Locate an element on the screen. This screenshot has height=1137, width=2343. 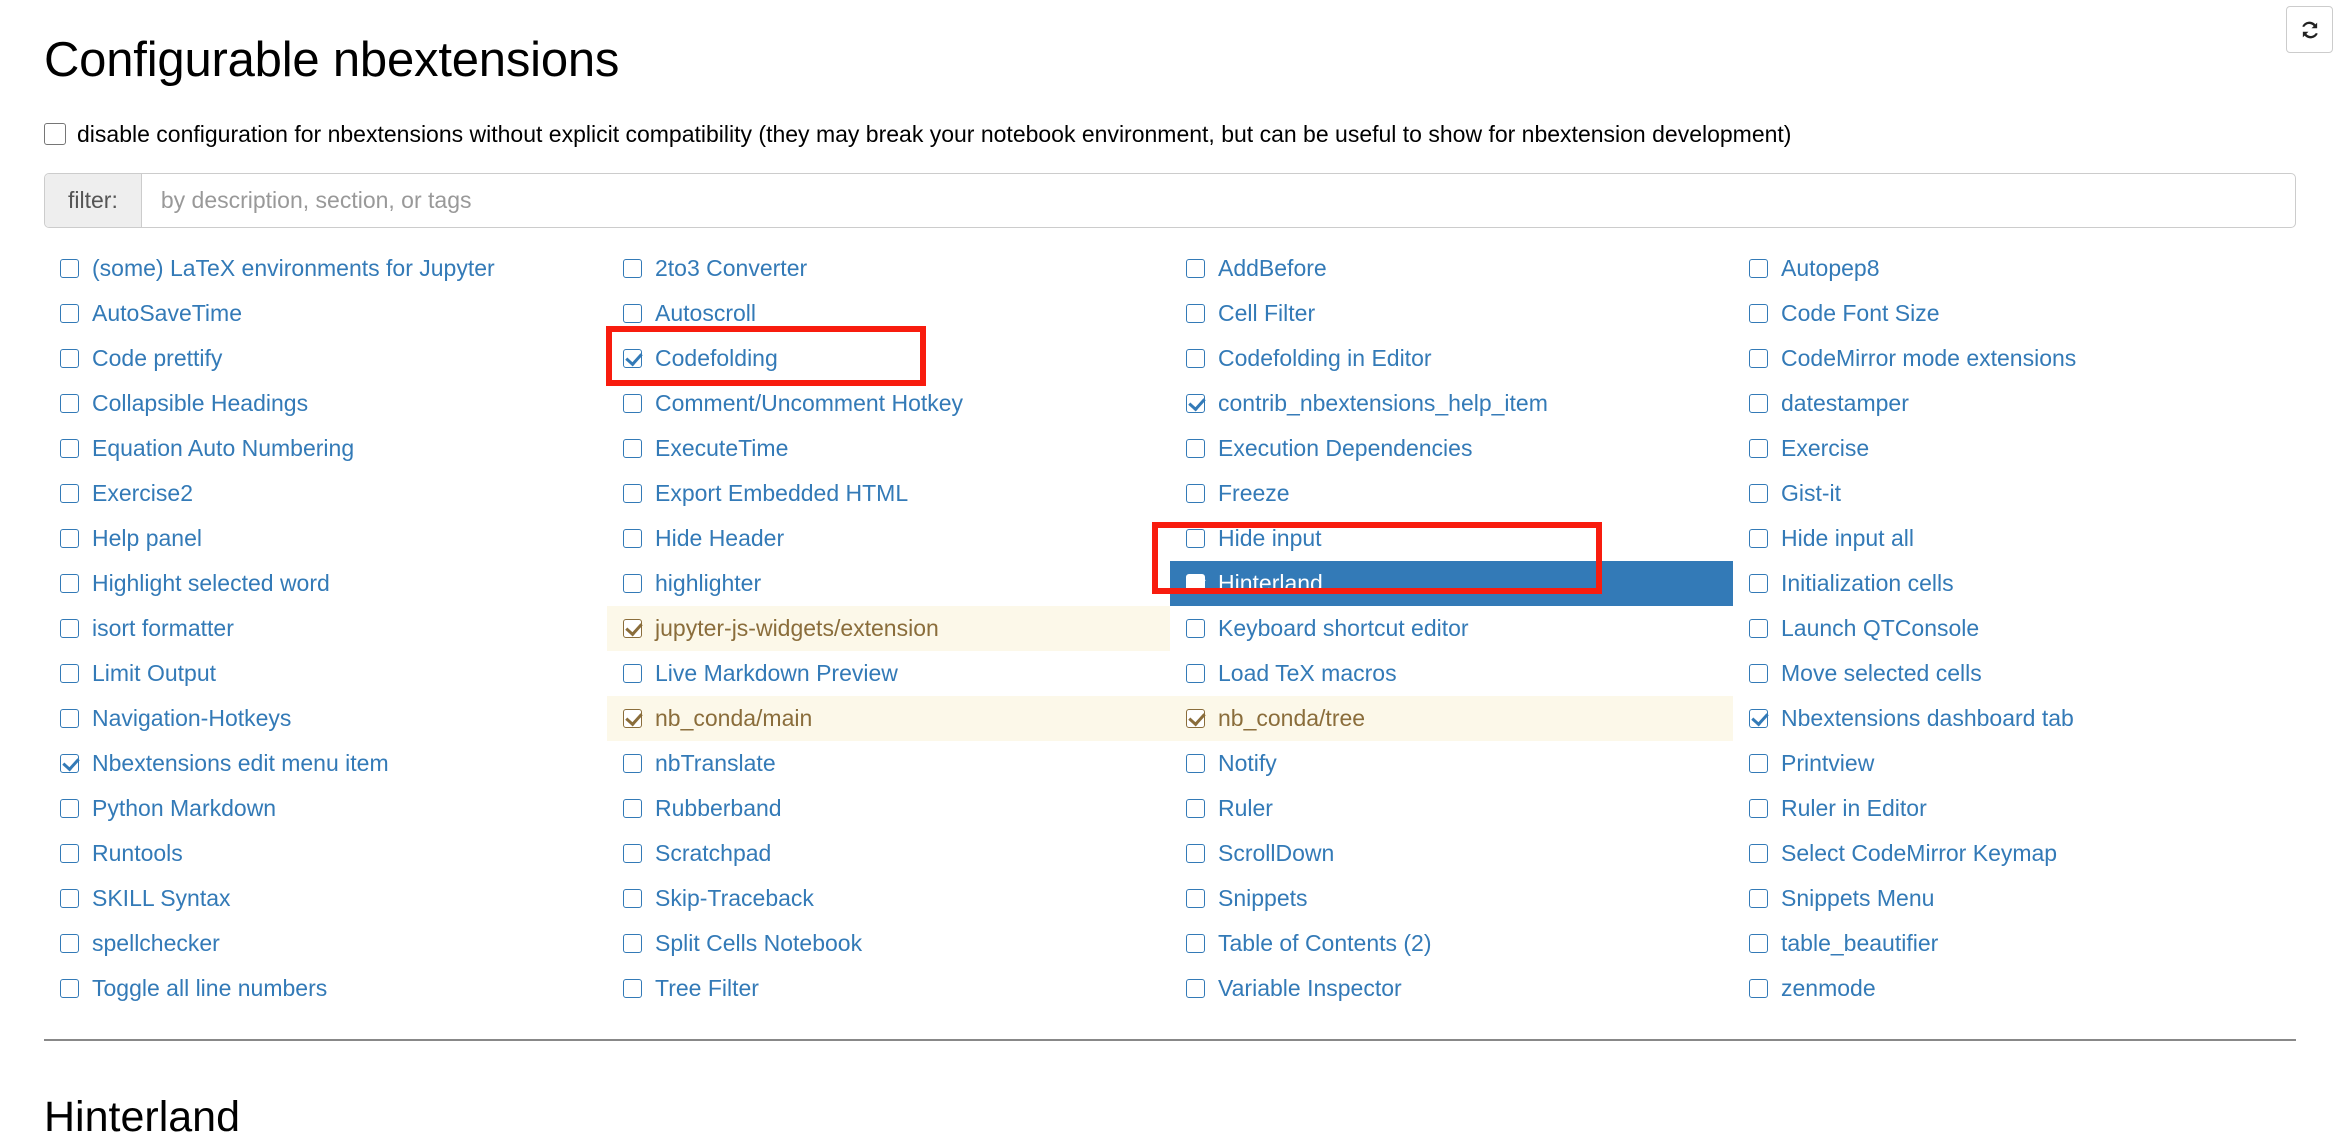
extension-row: AddBefore is located at coordinates (1451, 268).